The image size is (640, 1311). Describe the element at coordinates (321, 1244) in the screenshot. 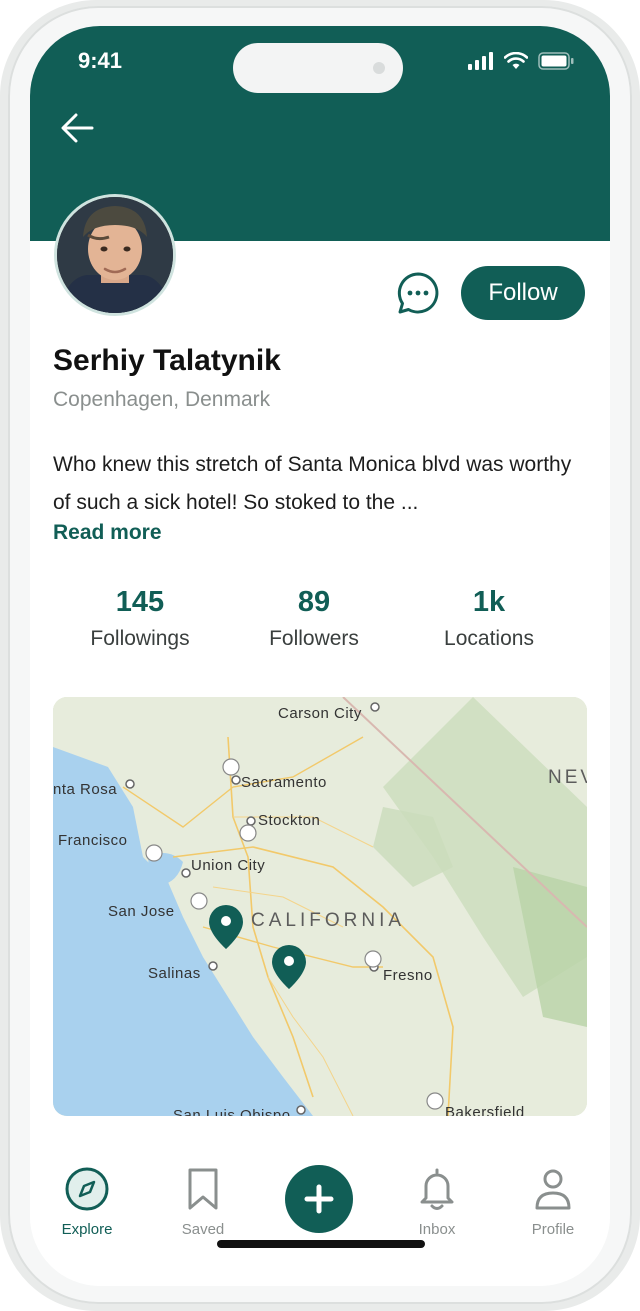

I see `home-indicator` at that location.